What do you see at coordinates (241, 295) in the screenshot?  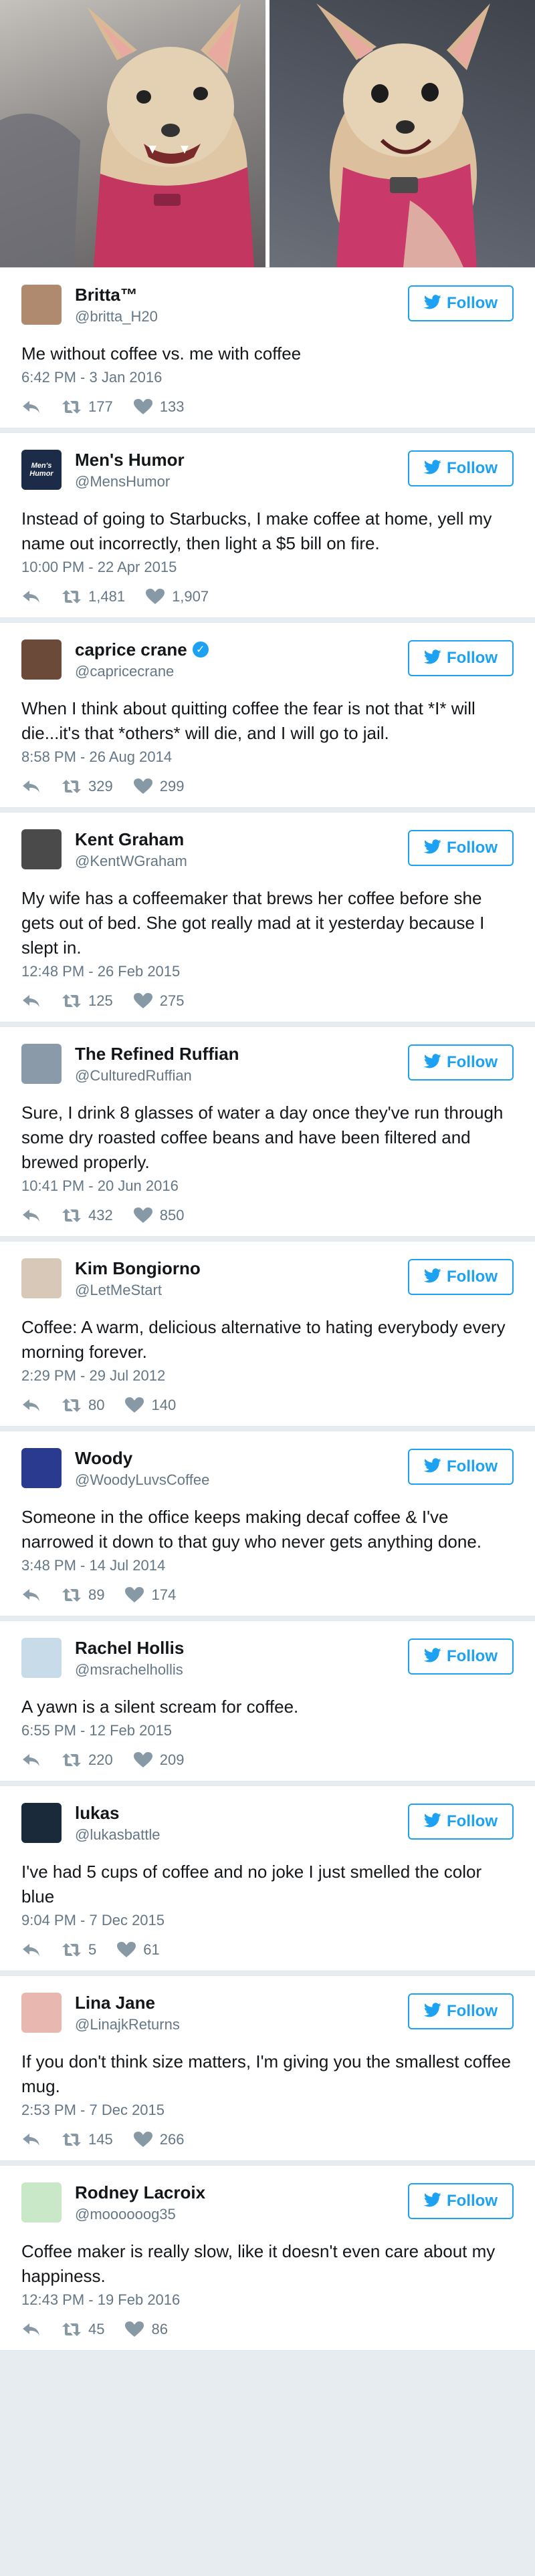 I see `display-name: Britta™` at bounding box center [241, 295].